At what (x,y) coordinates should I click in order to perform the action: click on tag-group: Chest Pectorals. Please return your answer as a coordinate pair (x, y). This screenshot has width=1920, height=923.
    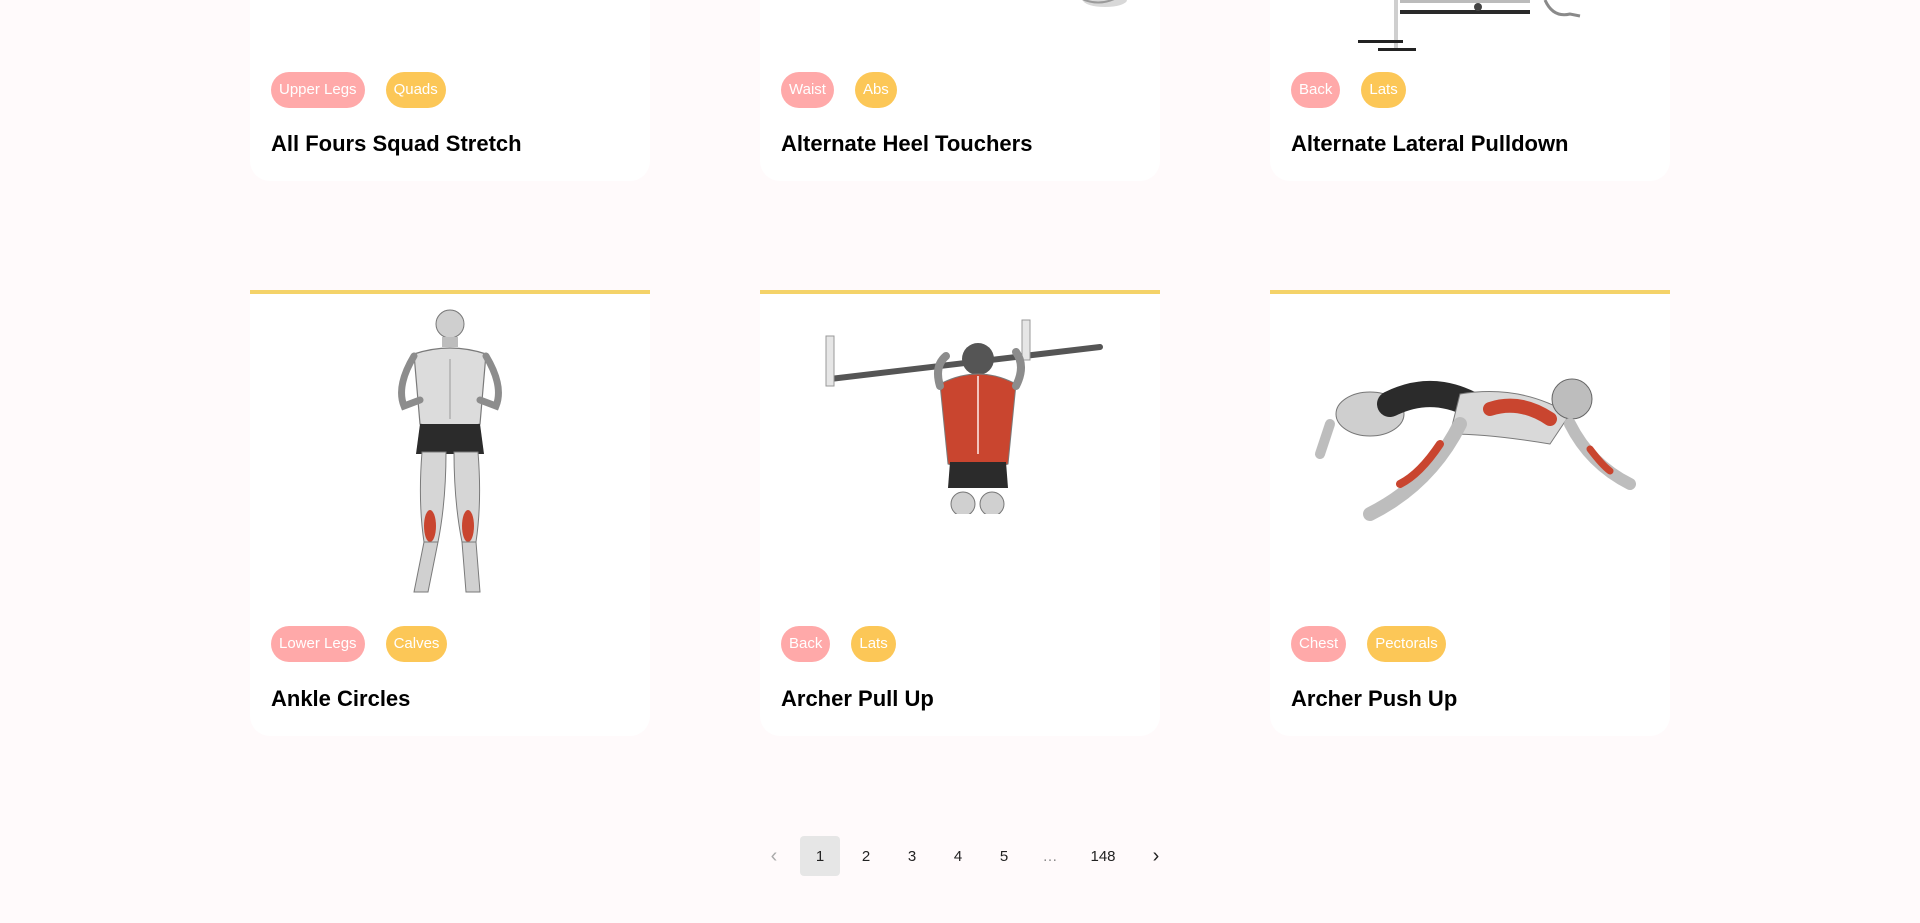
    Looking at the image, I should click on (1368, 644).